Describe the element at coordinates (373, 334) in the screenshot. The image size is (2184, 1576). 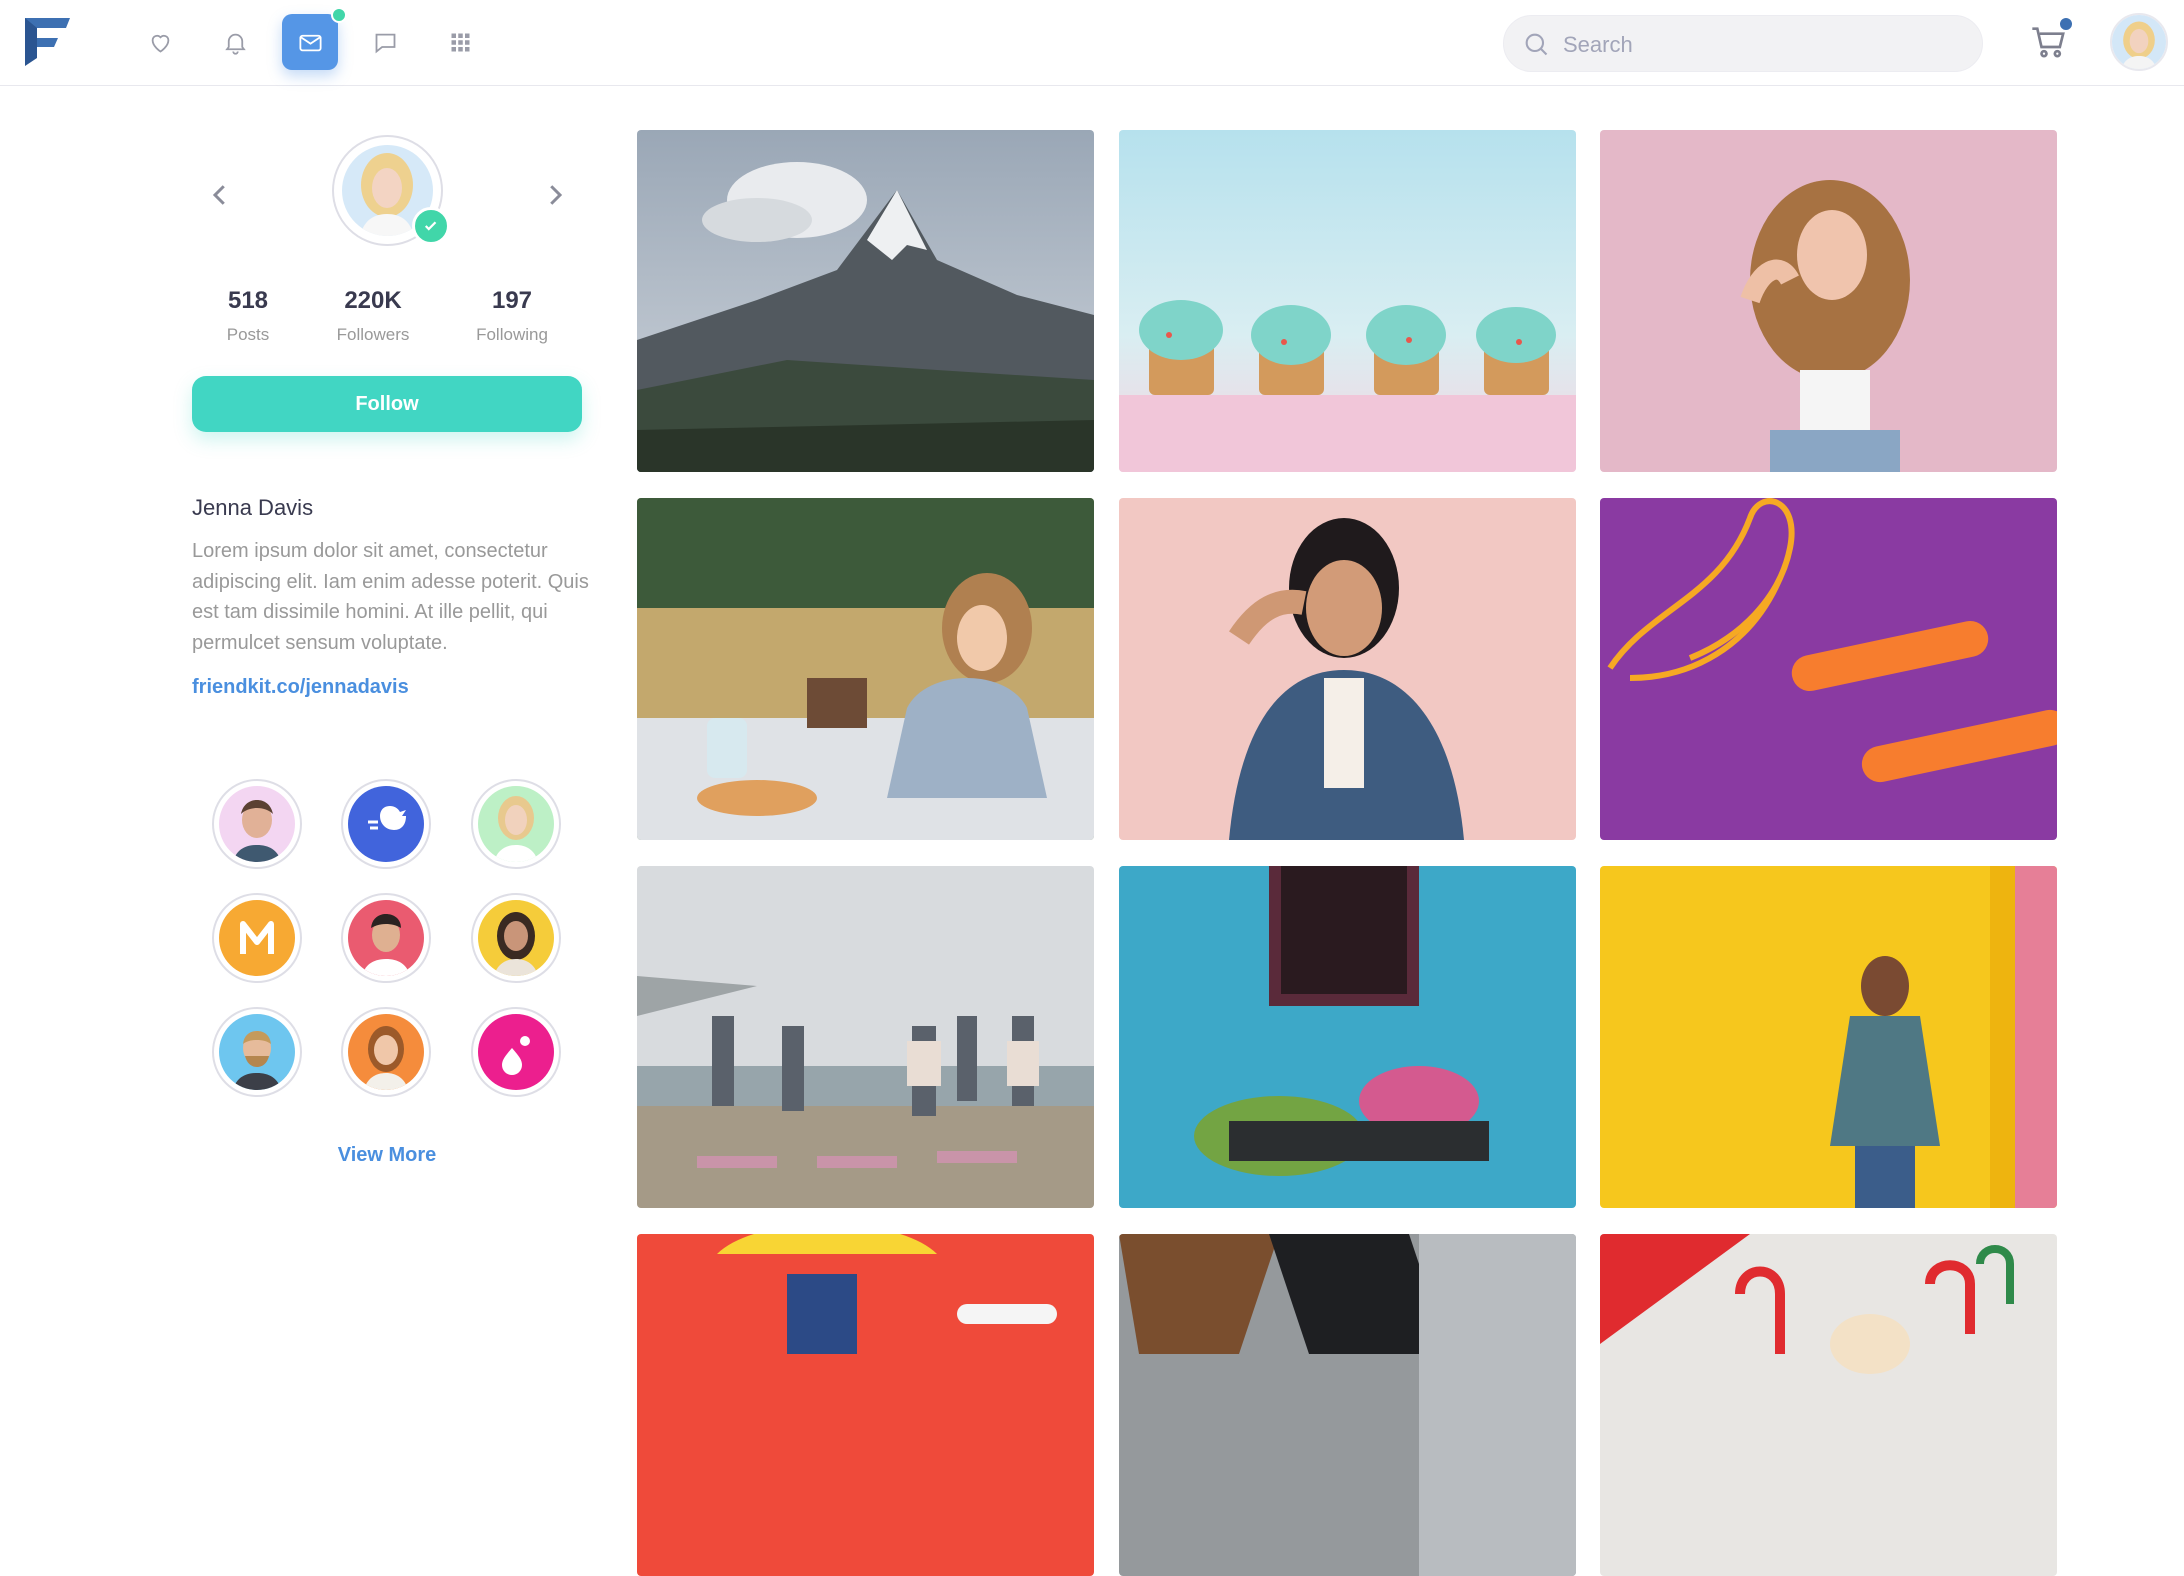
I see `stat-label: Followers` at that location.